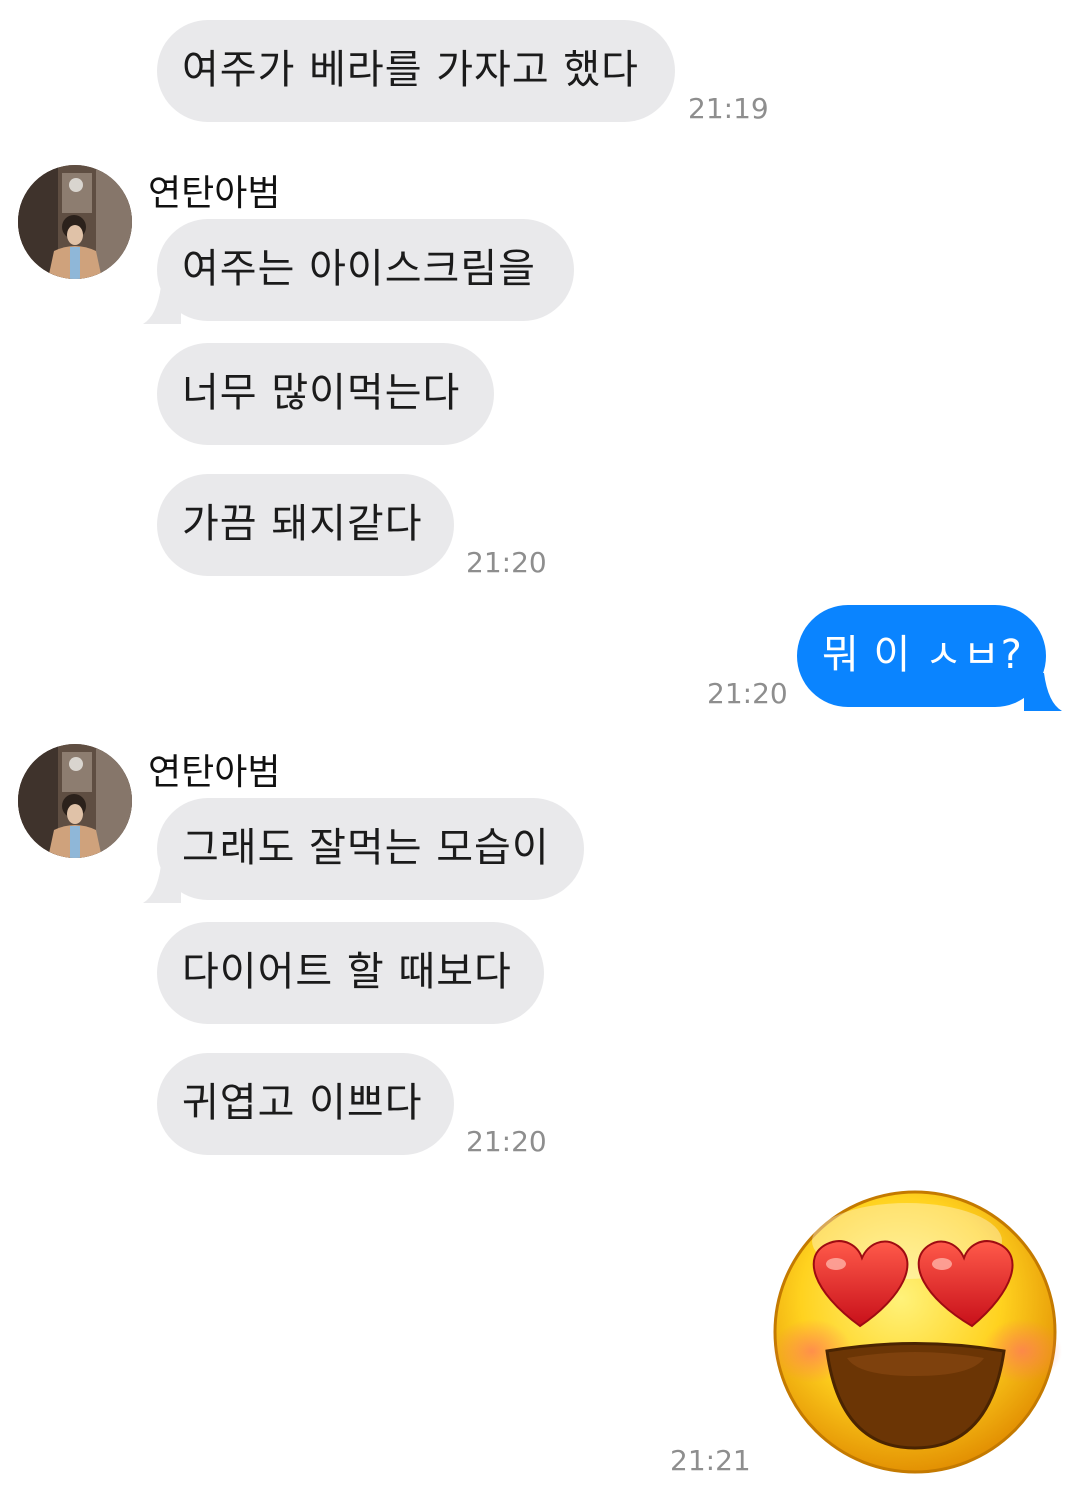  What do you see at coordinates (921, 656) in the screenshot?
I see `sent-message-bubble: 뭐 이 ㅅㅂ?` at bounding box center [921, 656].